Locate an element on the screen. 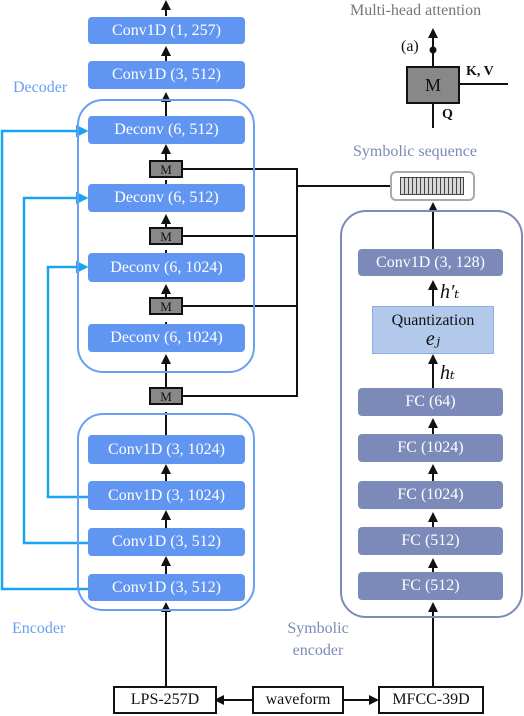  symbolic-sequence-tokens is located at coordinates (432, 186).